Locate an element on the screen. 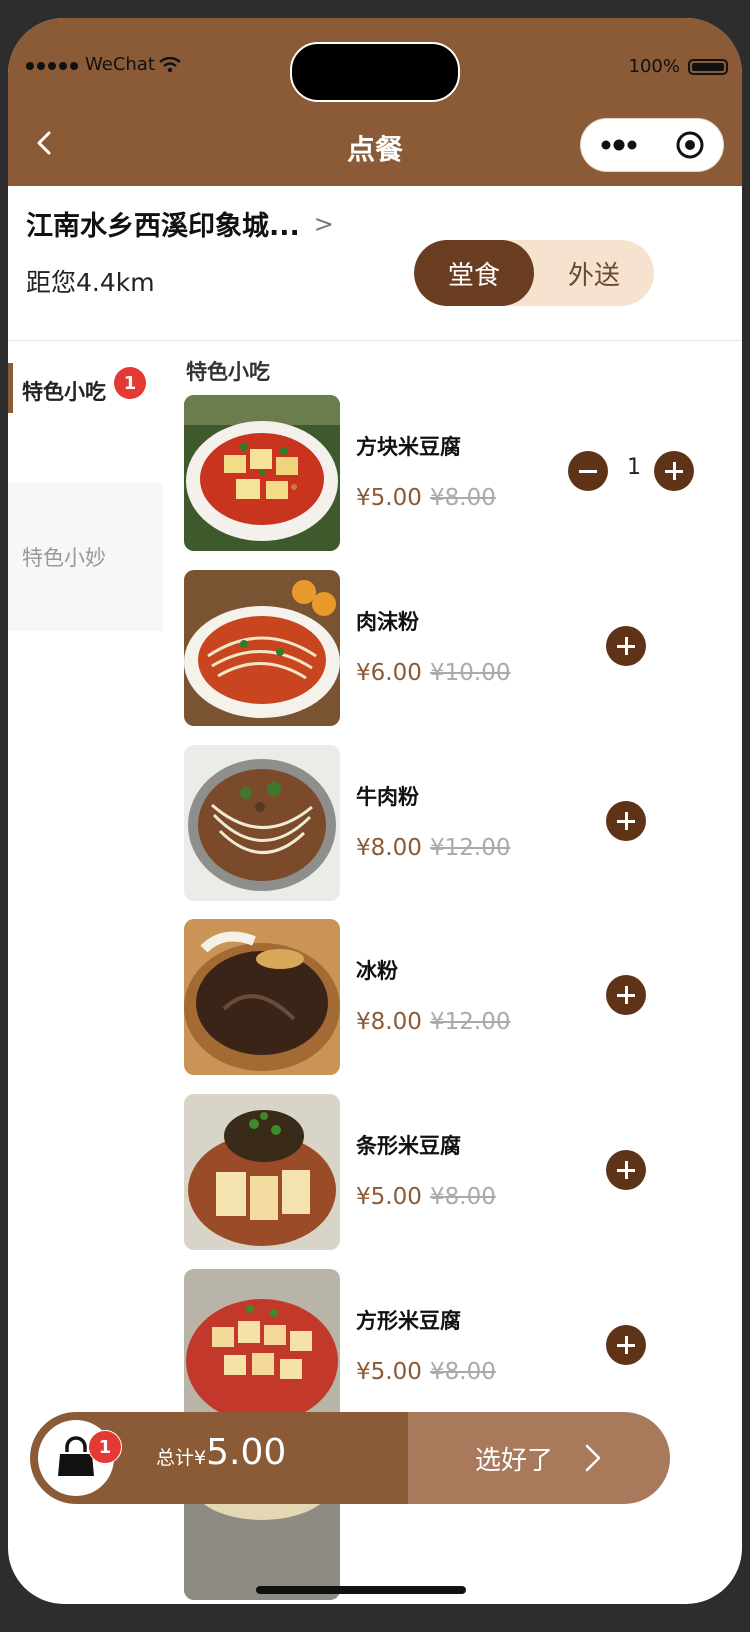  sidebar-item-snacks: 特色小吃 1 is located at coordinates (85, 391).